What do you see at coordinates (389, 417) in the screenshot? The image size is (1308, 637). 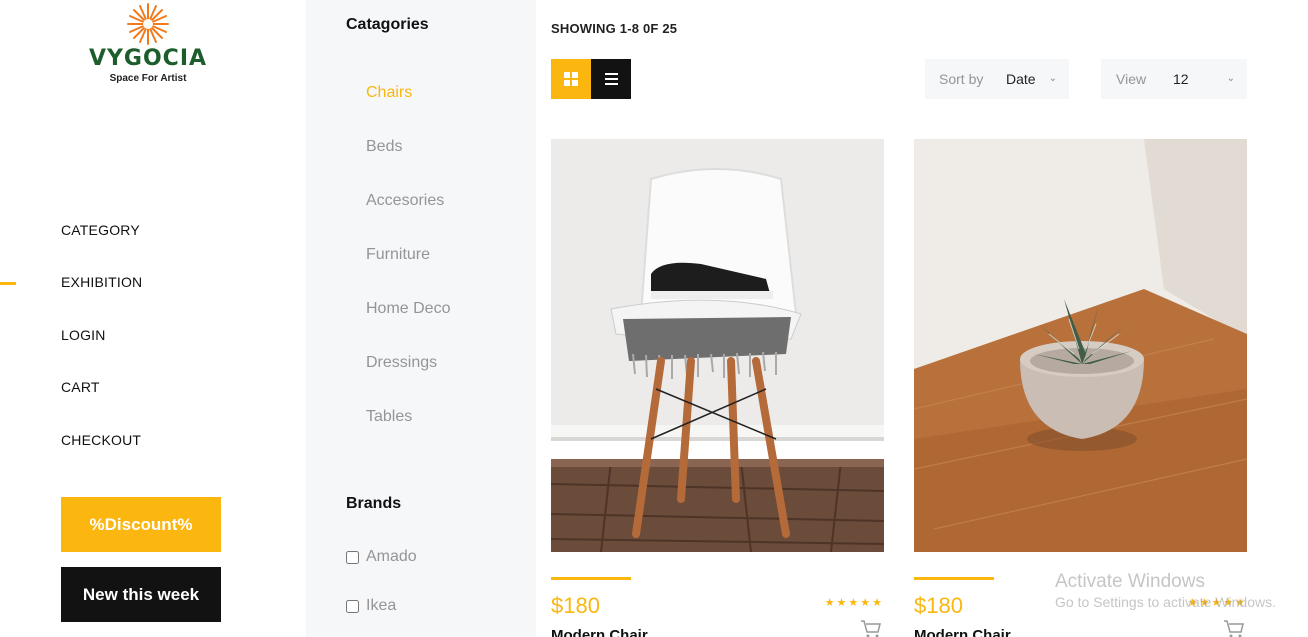 I see `category-item-tables: Tables` at bounding box center [389, 417].